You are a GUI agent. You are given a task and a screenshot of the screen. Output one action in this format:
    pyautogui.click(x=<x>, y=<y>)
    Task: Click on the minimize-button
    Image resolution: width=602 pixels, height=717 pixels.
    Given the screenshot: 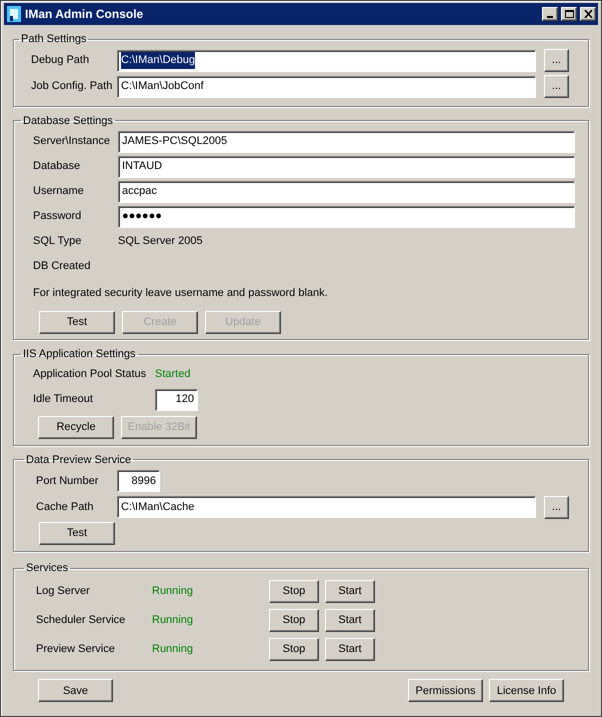 What is the action you would take?
    pyautogui.click(x=550, y=14)
    